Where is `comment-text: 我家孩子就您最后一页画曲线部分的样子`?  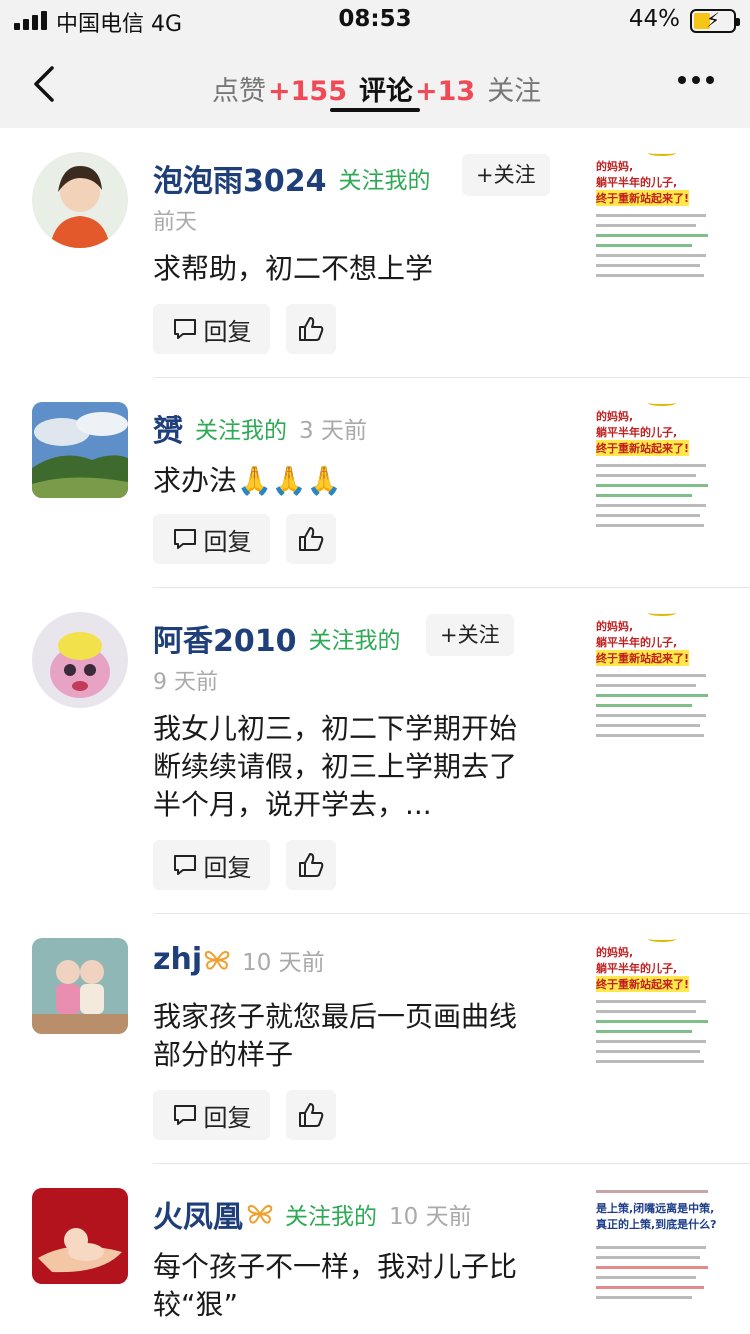
comment-text: 我家孩子就您最后一页画曲线部分的样子 is located at coordinates (335, 1035).